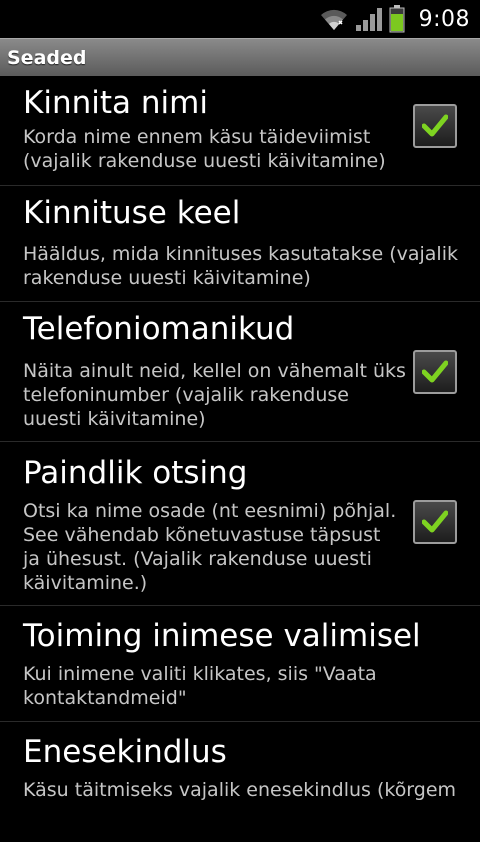 This screenshot has width=480, height=842. I want to click on setting-title: Kinnita nimi, so click(115, 103).